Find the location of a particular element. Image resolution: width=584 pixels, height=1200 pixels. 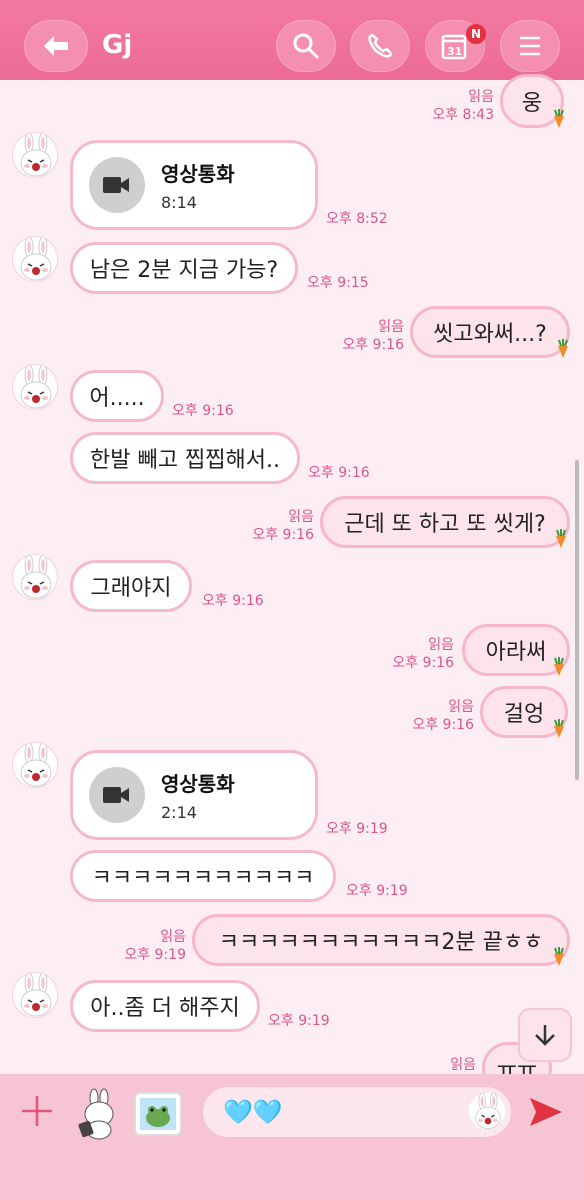

sticker-icon is located at coordinates (97, 1114).